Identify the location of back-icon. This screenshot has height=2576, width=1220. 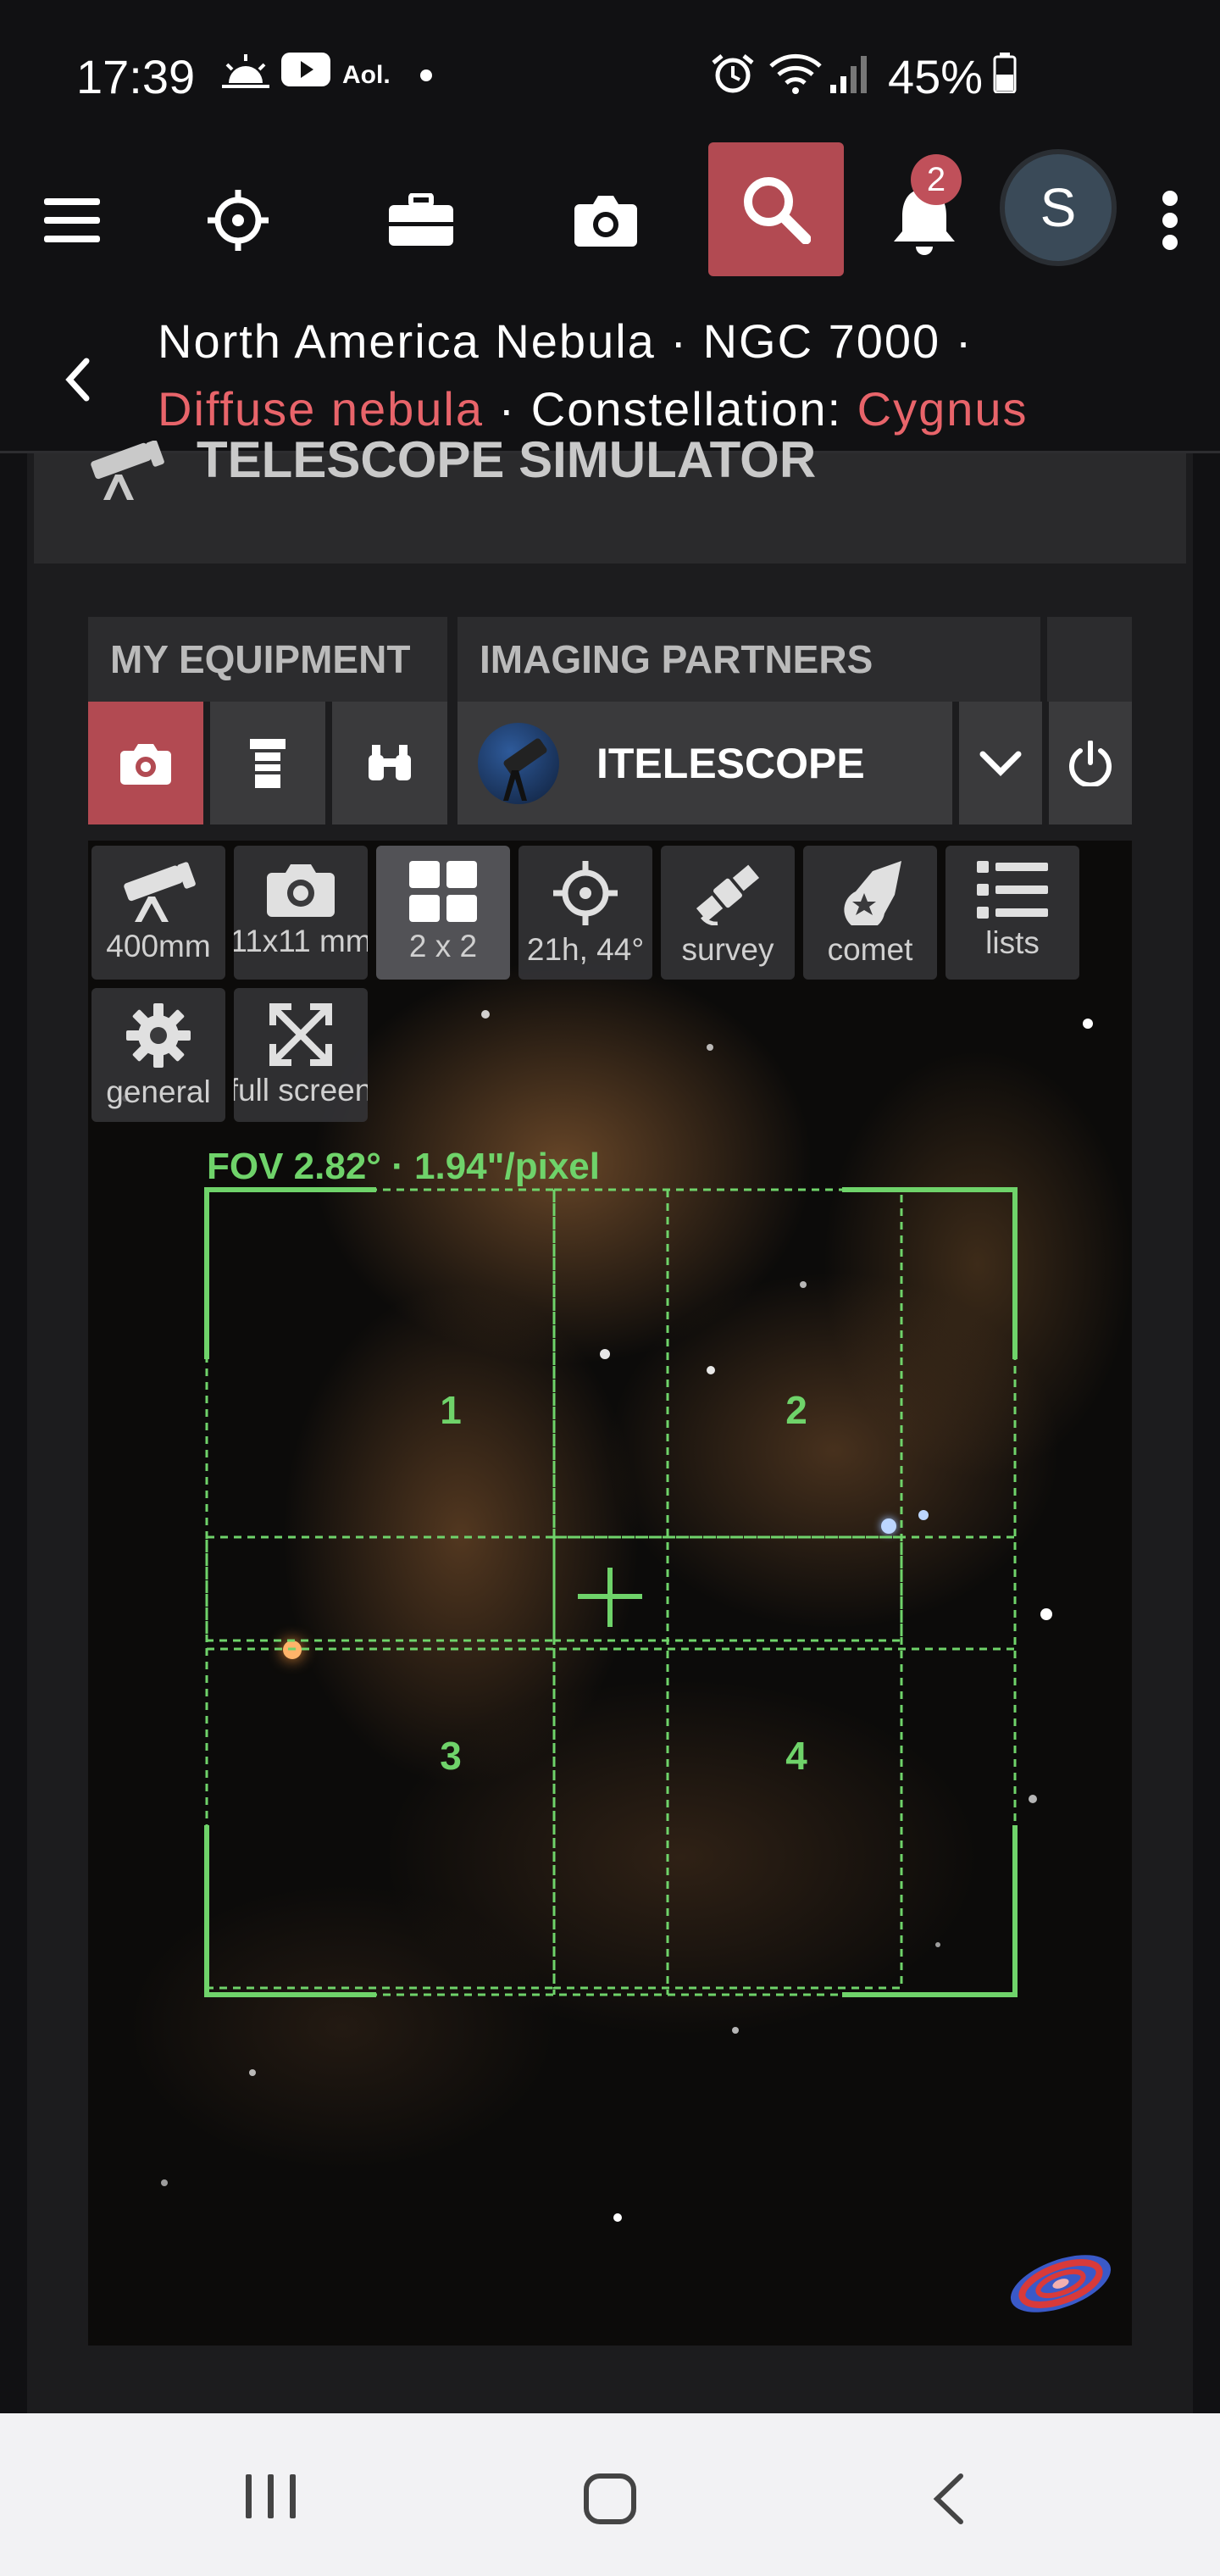
(949, 2499).